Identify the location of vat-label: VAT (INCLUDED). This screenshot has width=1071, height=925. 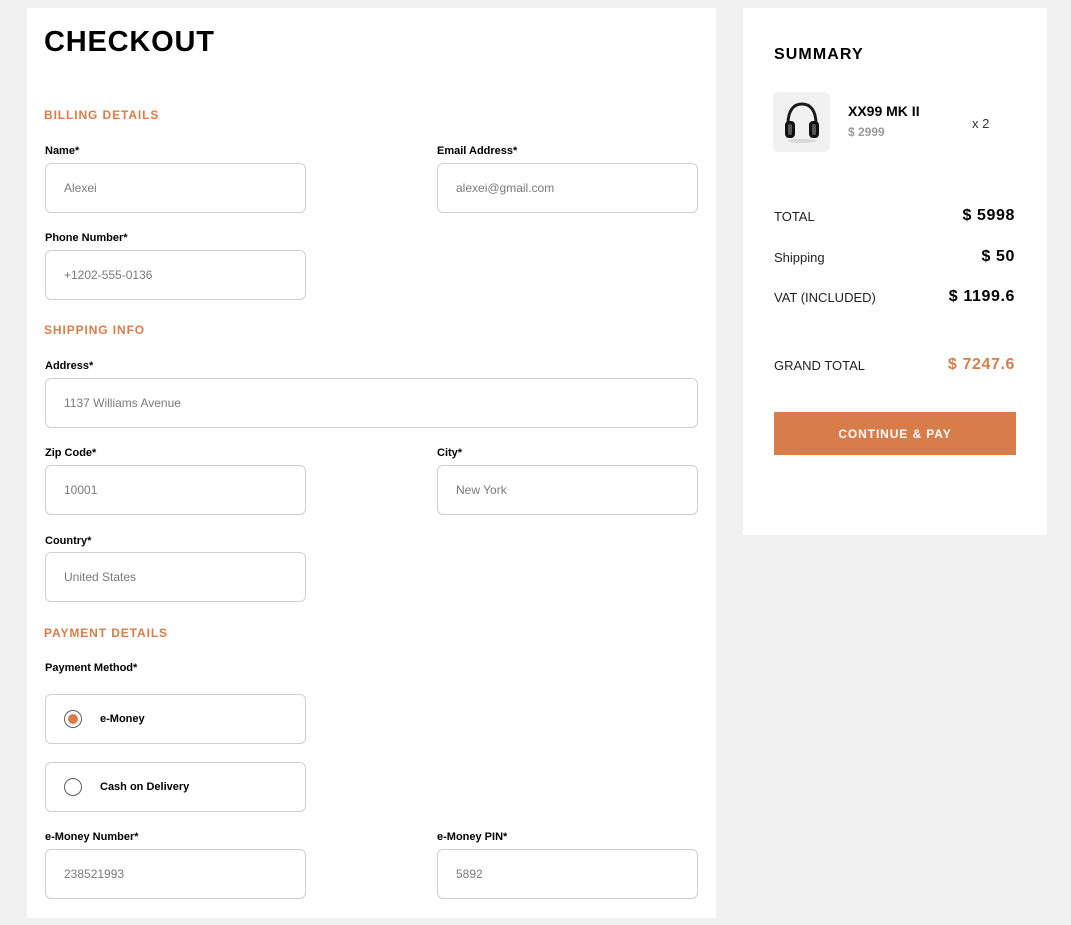
(825, 297).